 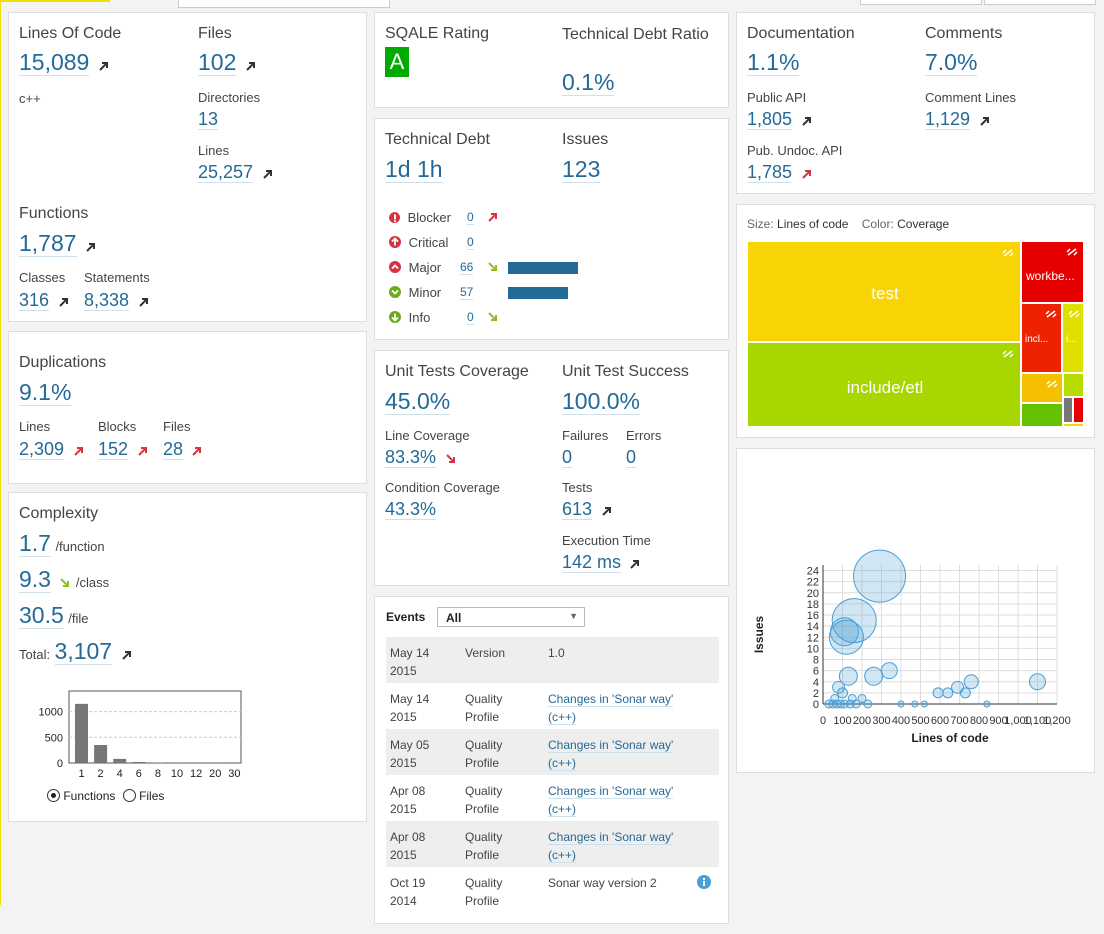 I want to click on severity-row-major: Major, so click(x=415, y=267).